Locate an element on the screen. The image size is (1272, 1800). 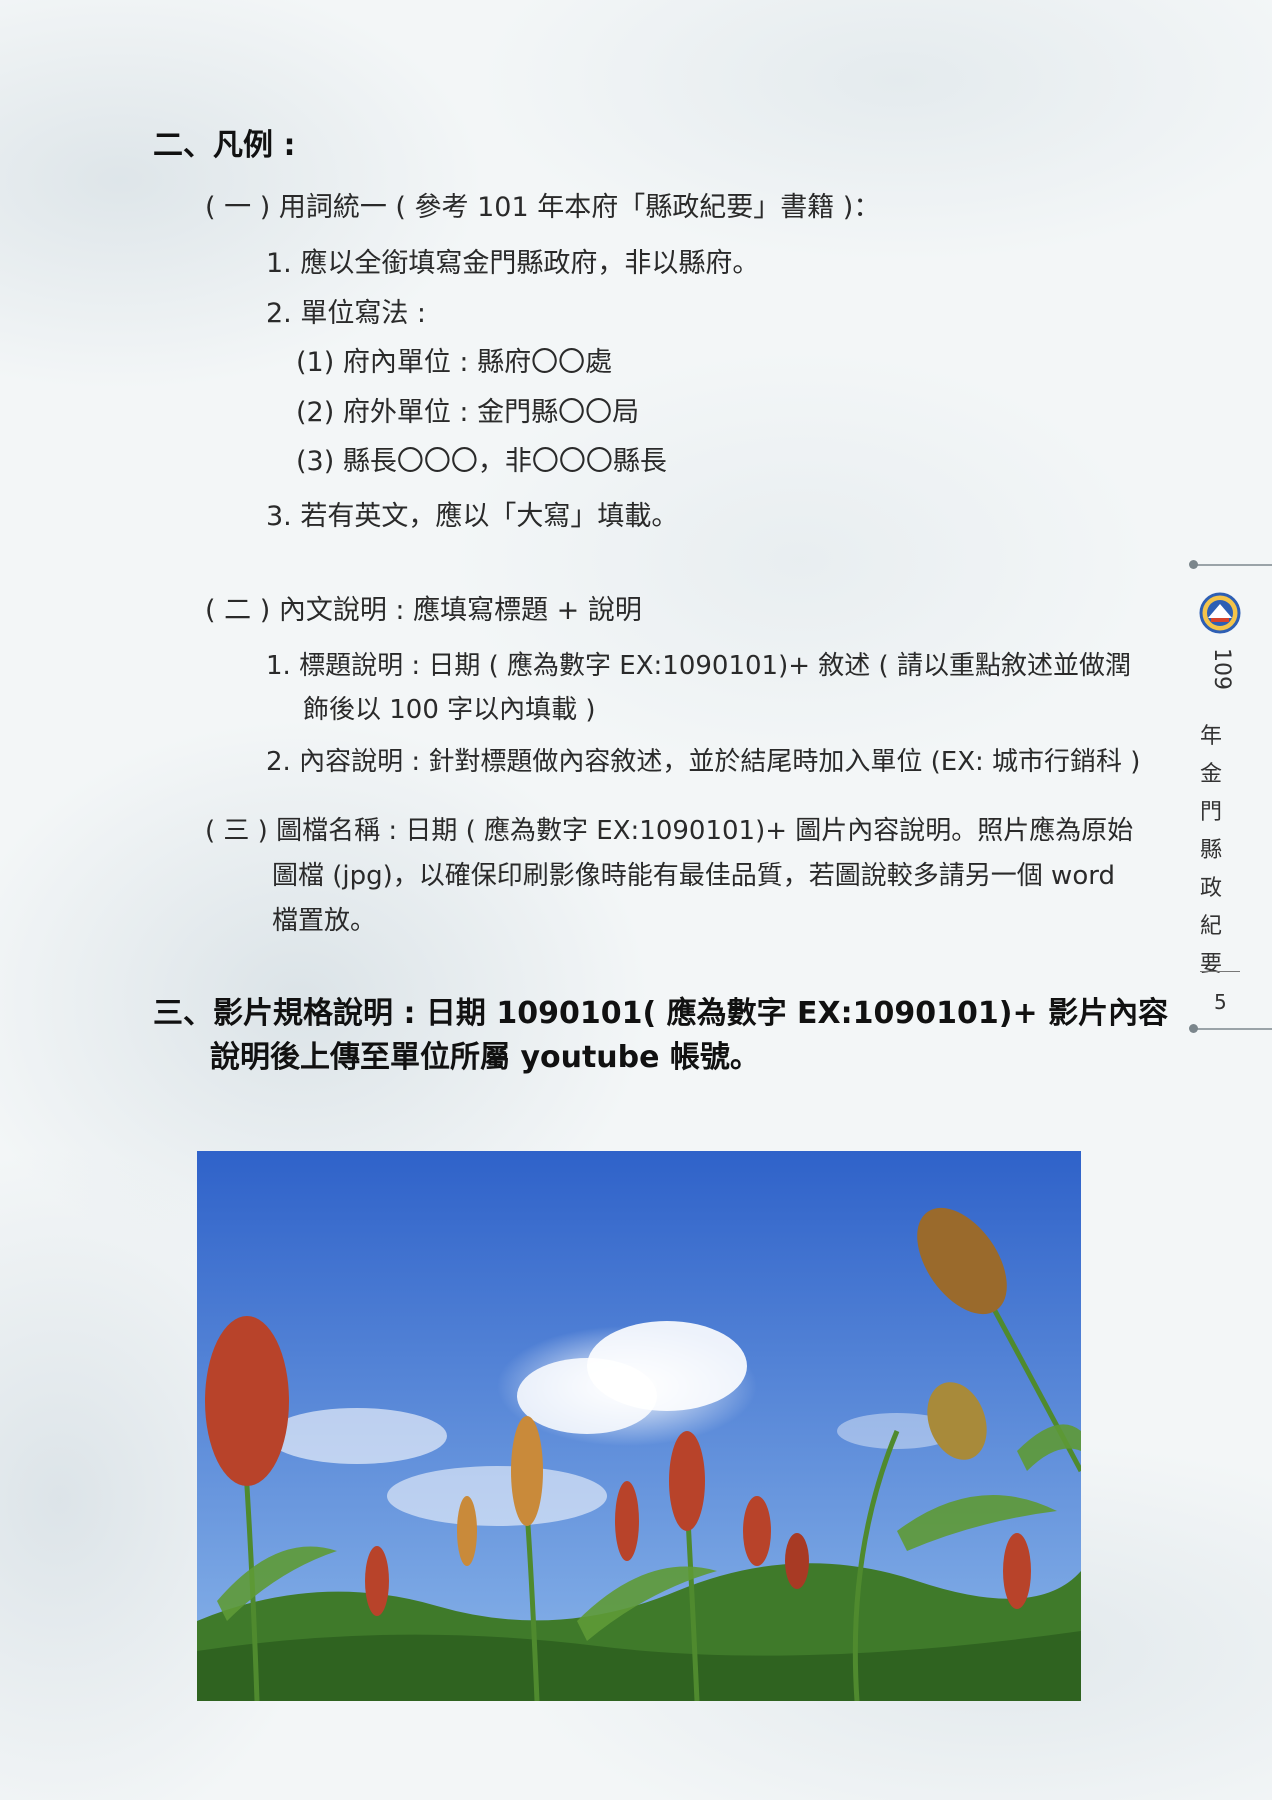
paragraph-line: 檔置放。 is located at coordinates (324, 921).